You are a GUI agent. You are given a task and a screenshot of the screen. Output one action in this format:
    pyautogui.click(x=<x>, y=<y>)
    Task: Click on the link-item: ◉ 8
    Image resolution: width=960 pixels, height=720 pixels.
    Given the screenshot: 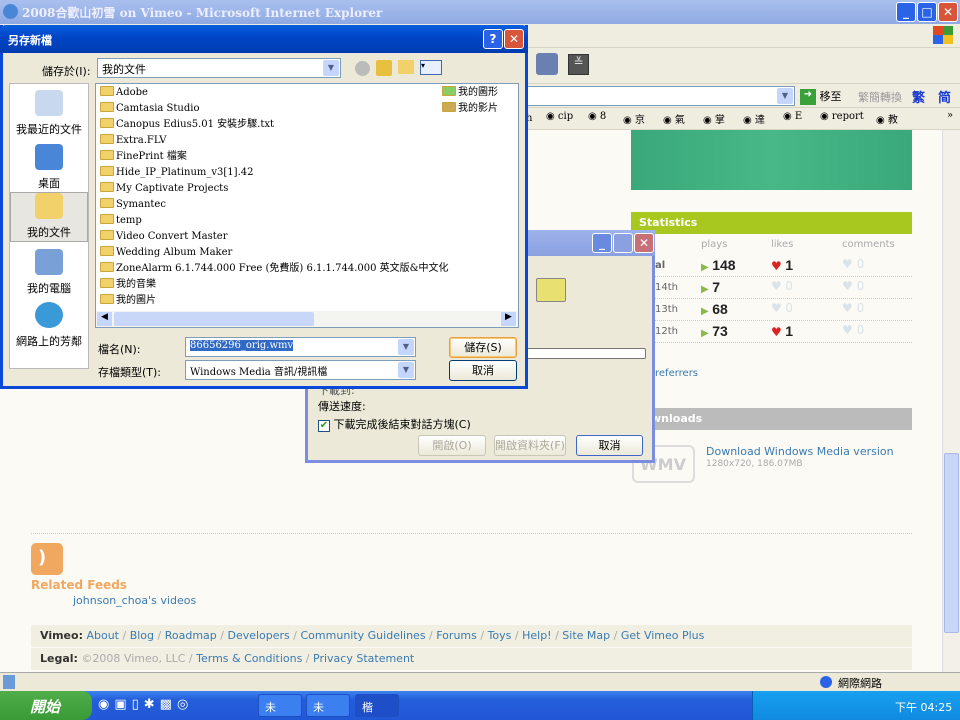 What is the action you would take?
    pyautogui.click(x=597, y=116)
    